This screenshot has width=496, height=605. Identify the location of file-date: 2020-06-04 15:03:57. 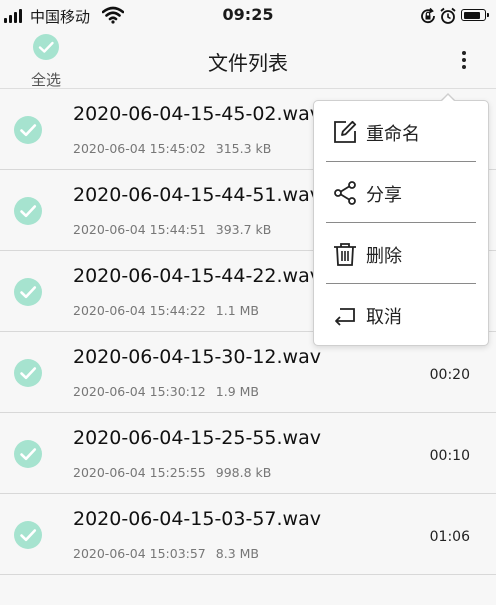
(139, 553).